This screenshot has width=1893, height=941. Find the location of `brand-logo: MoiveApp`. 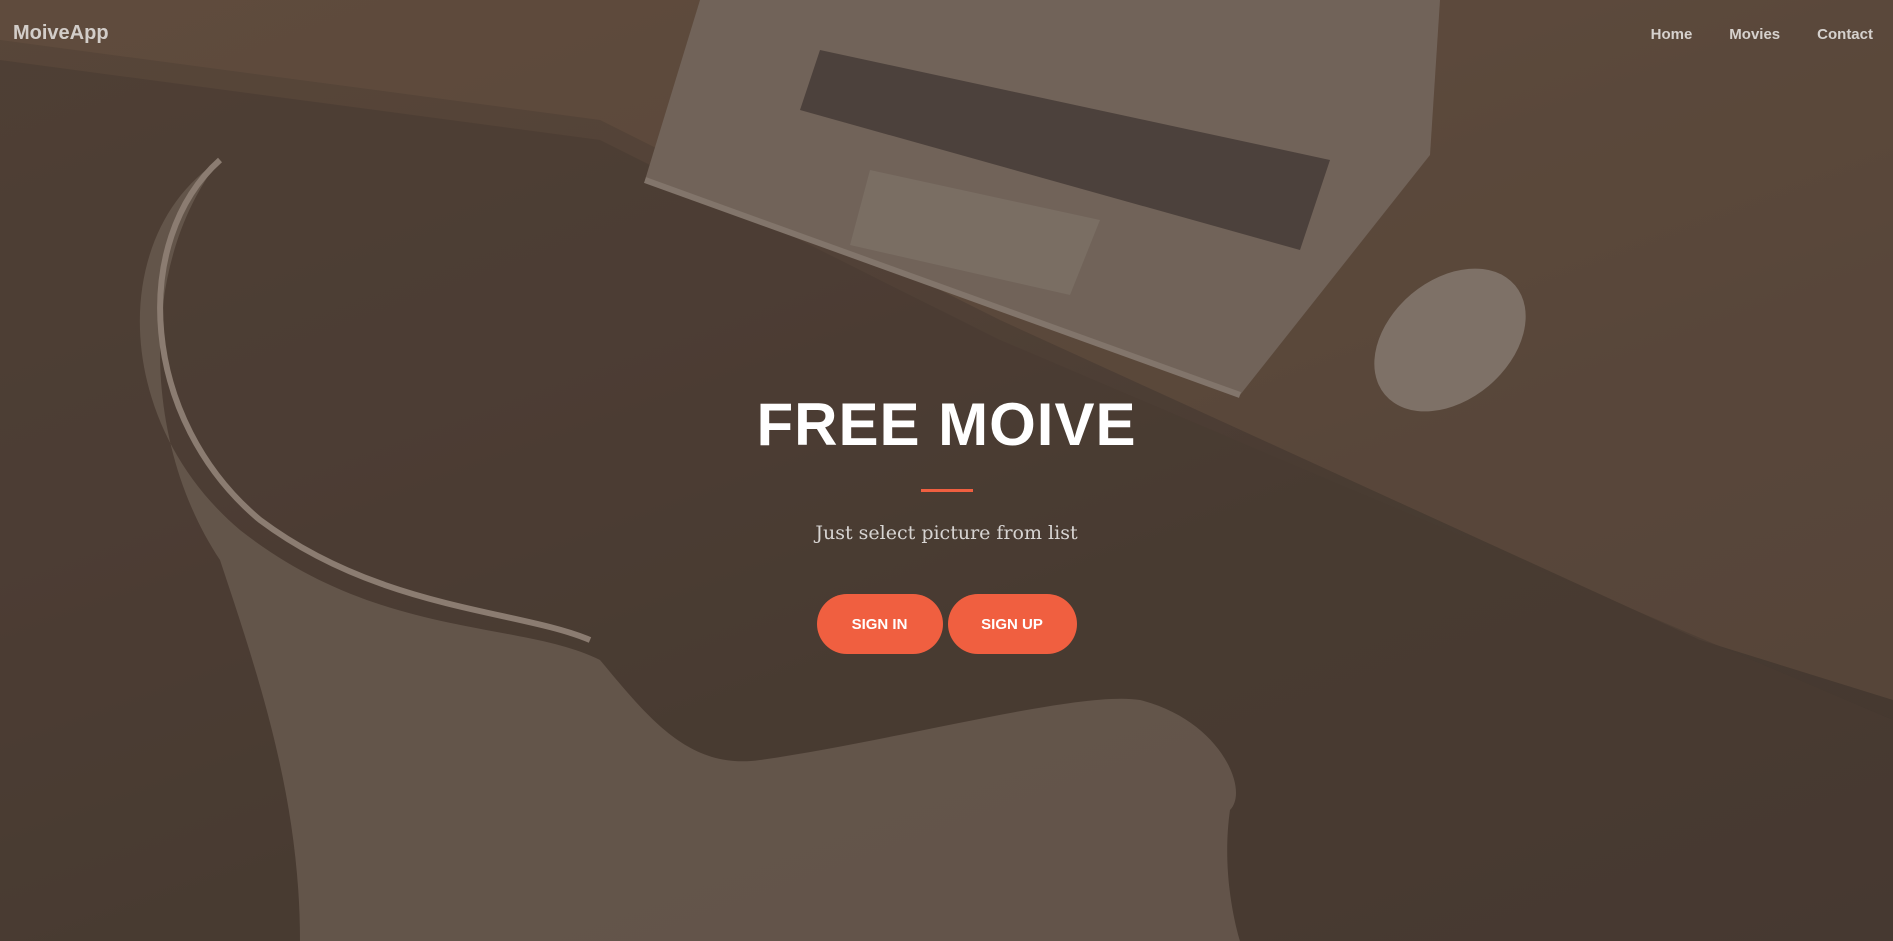

brand-logo: MoiveApp is located at coordinates (61, 33).